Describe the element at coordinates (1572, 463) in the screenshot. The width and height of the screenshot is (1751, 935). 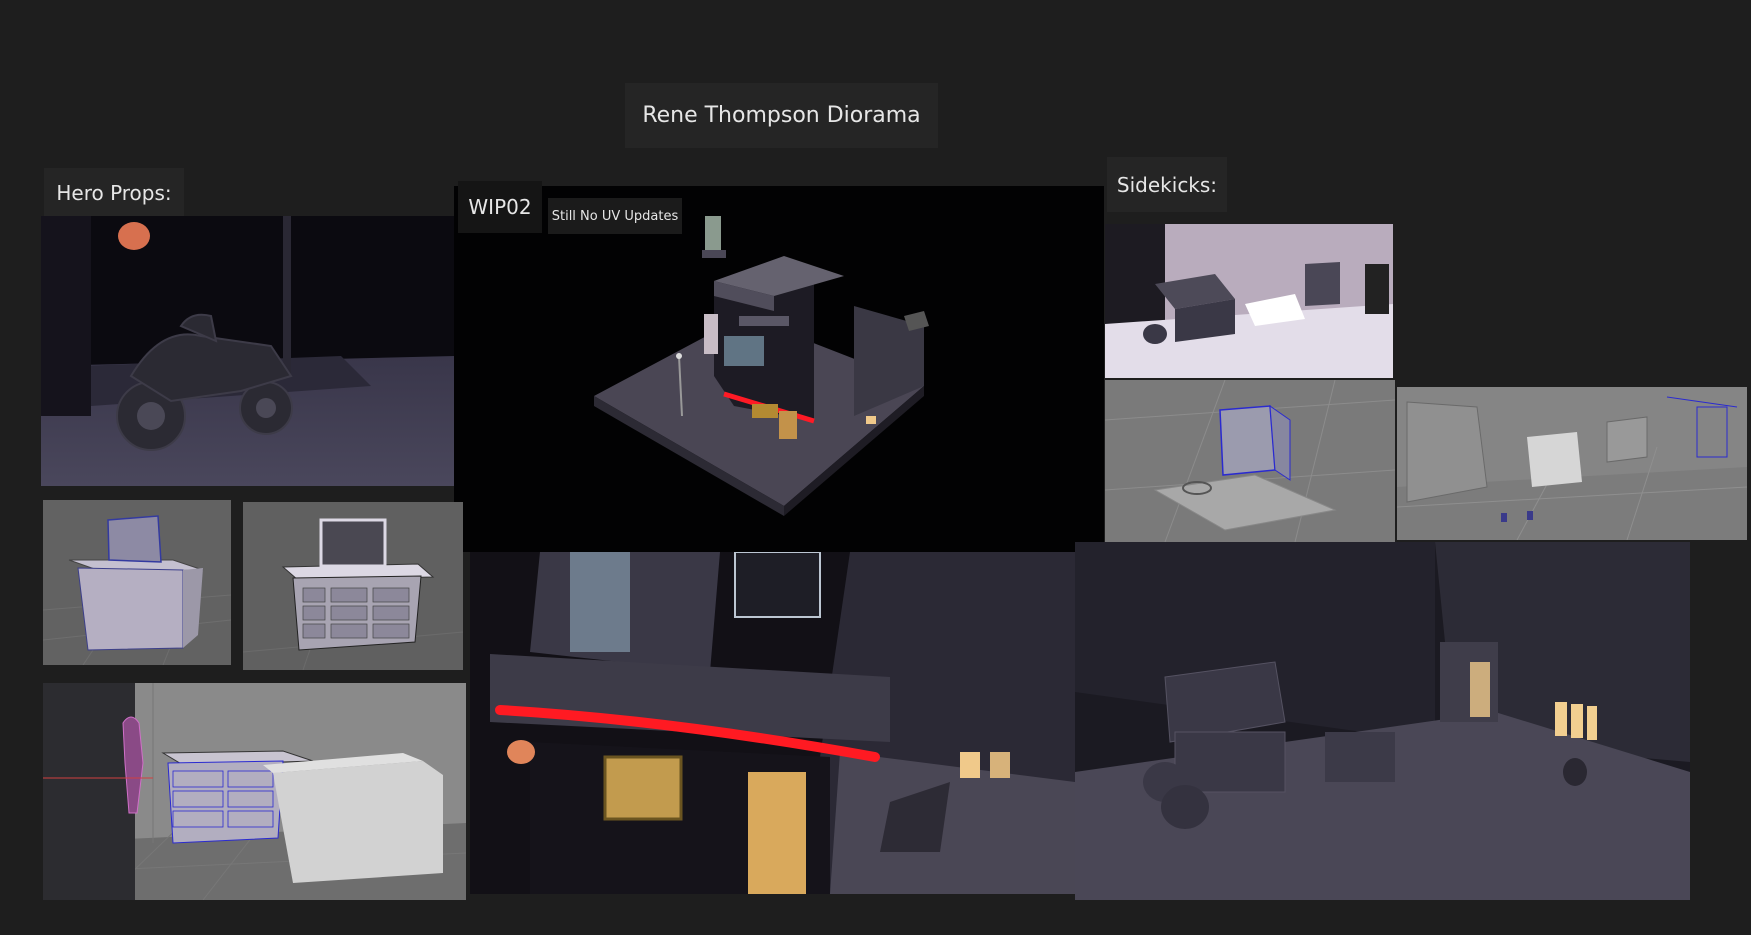
I see `alley-props-wireframe` at that location.